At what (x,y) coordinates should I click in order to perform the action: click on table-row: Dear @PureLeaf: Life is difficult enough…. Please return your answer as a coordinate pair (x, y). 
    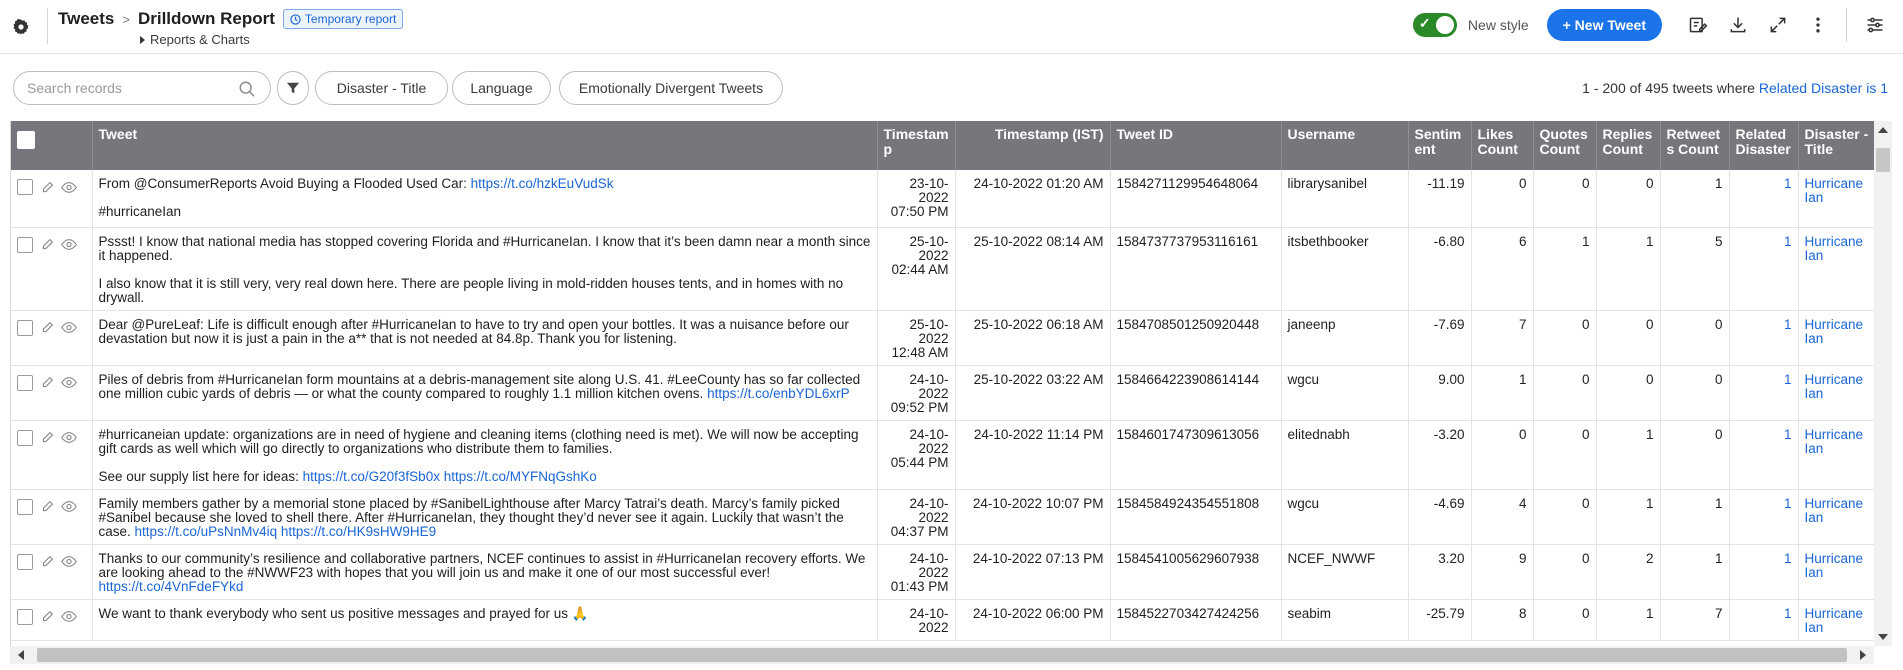
    Looking at the image, I should click on (942, 338).